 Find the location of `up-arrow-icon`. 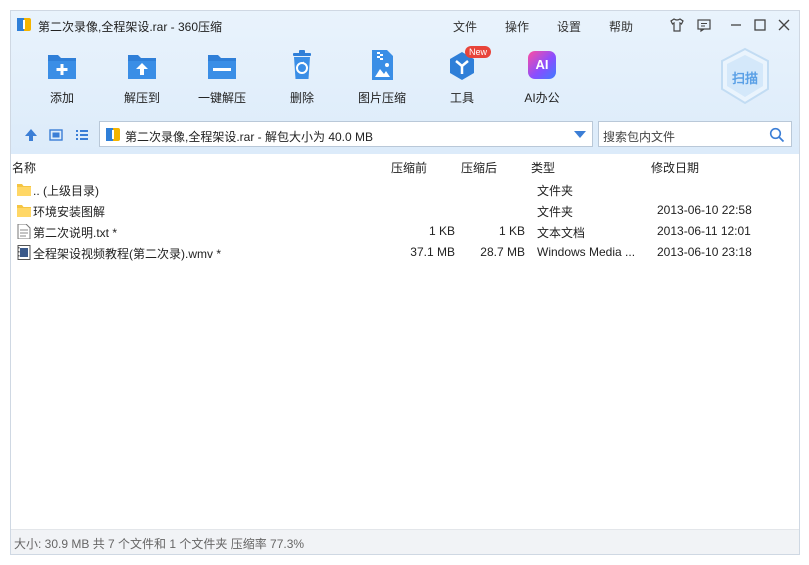

up-arrow-icon is located at coordinates (31, 135).